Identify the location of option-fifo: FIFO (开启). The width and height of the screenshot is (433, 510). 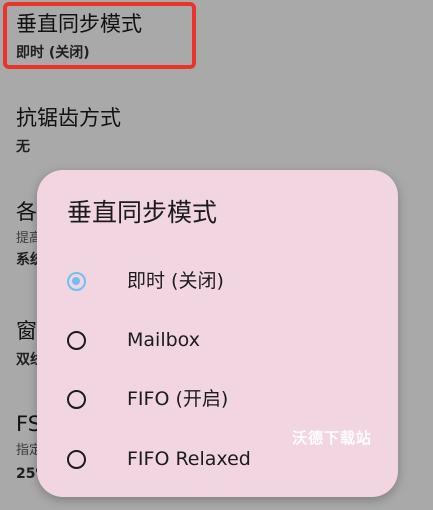
(217, 399).